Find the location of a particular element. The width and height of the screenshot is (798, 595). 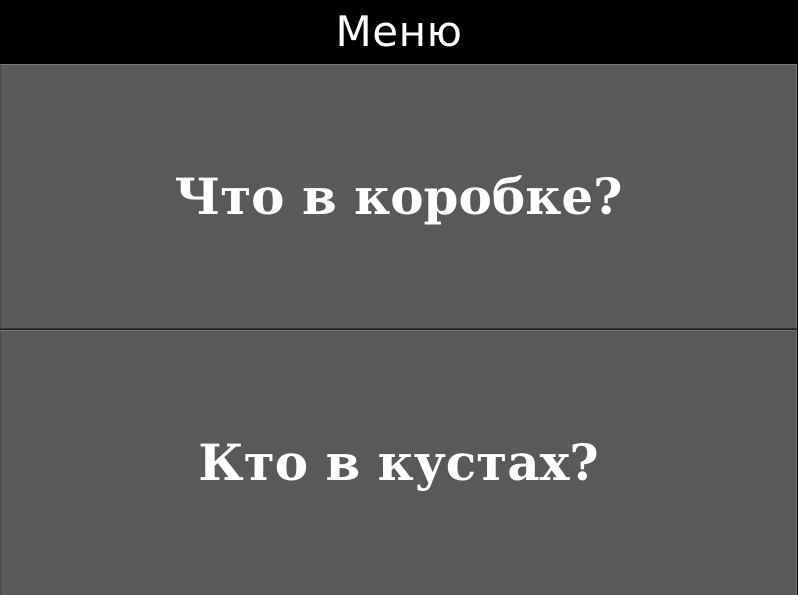

title-bar: Меню is located at coordinates (399, 31).